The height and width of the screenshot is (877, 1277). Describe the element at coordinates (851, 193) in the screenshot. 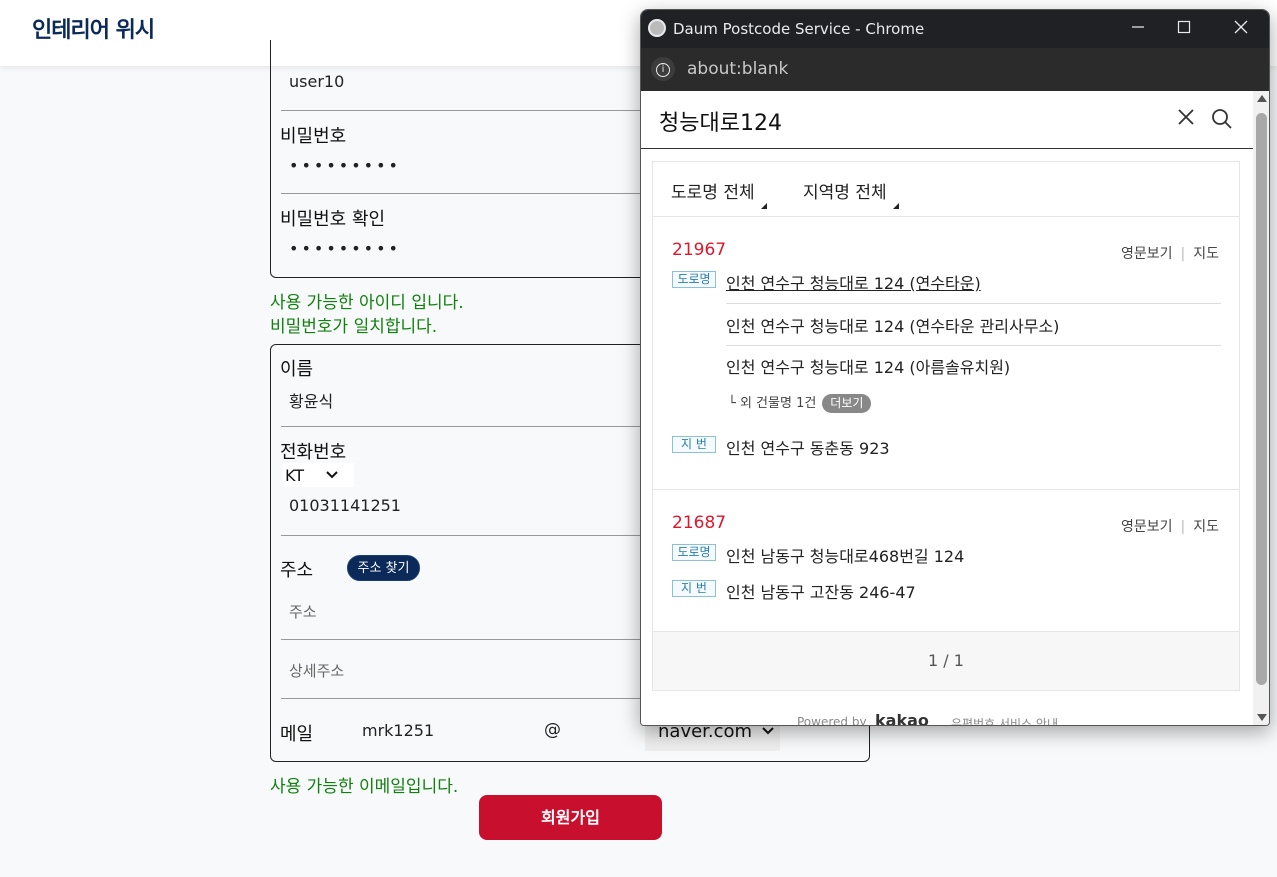

I see `filter-region-name: 지역명 전체` at that location.